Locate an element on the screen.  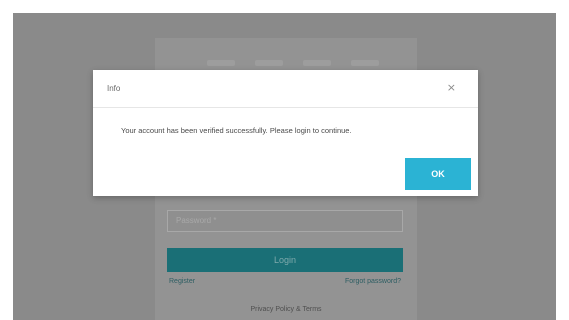
login-button: Login is located at coordinates (285, 260).